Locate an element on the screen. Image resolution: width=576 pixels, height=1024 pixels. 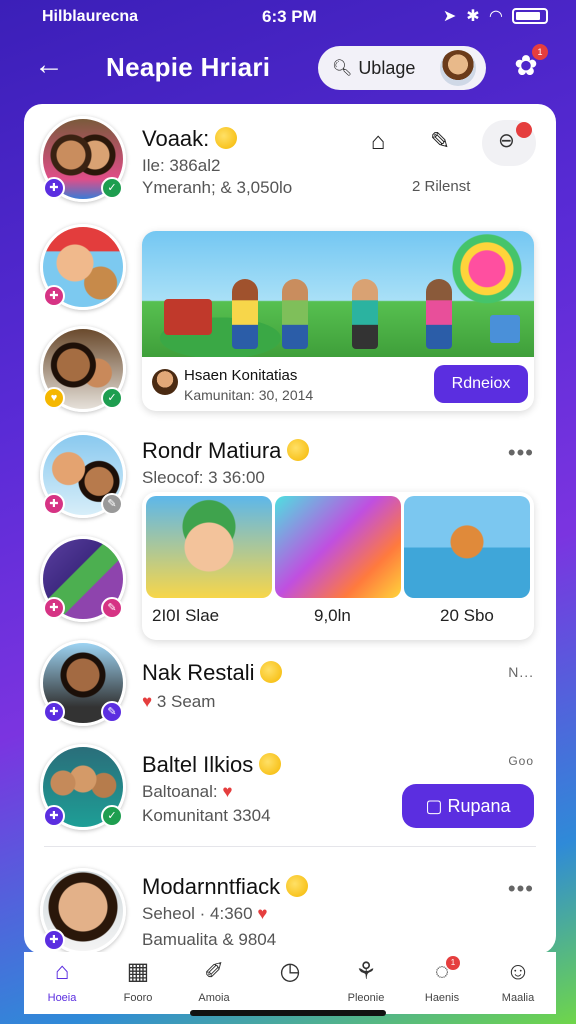
nav-chat: ◌ 1 Haenis is located at coordinates (442, 983).